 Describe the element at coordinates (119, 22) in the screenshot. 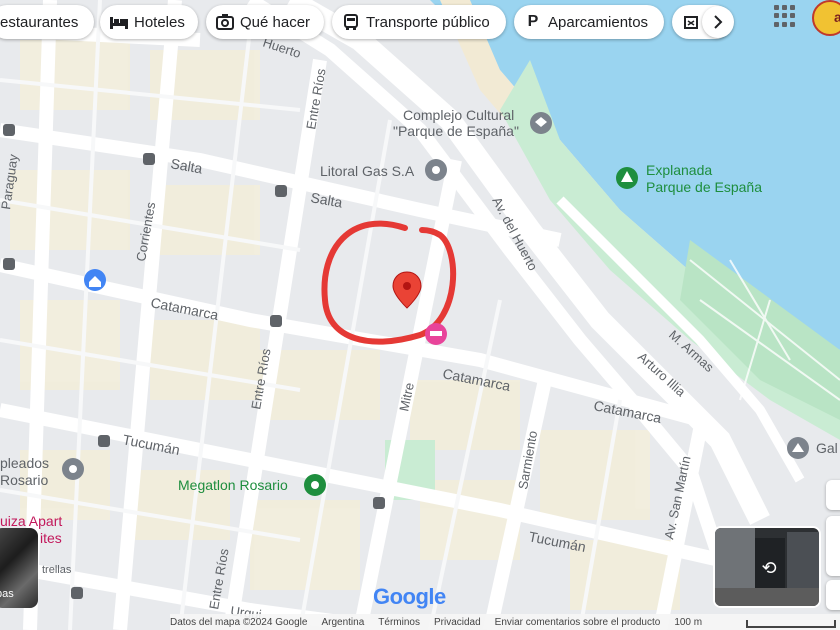

I see `bed-icon` at that location.